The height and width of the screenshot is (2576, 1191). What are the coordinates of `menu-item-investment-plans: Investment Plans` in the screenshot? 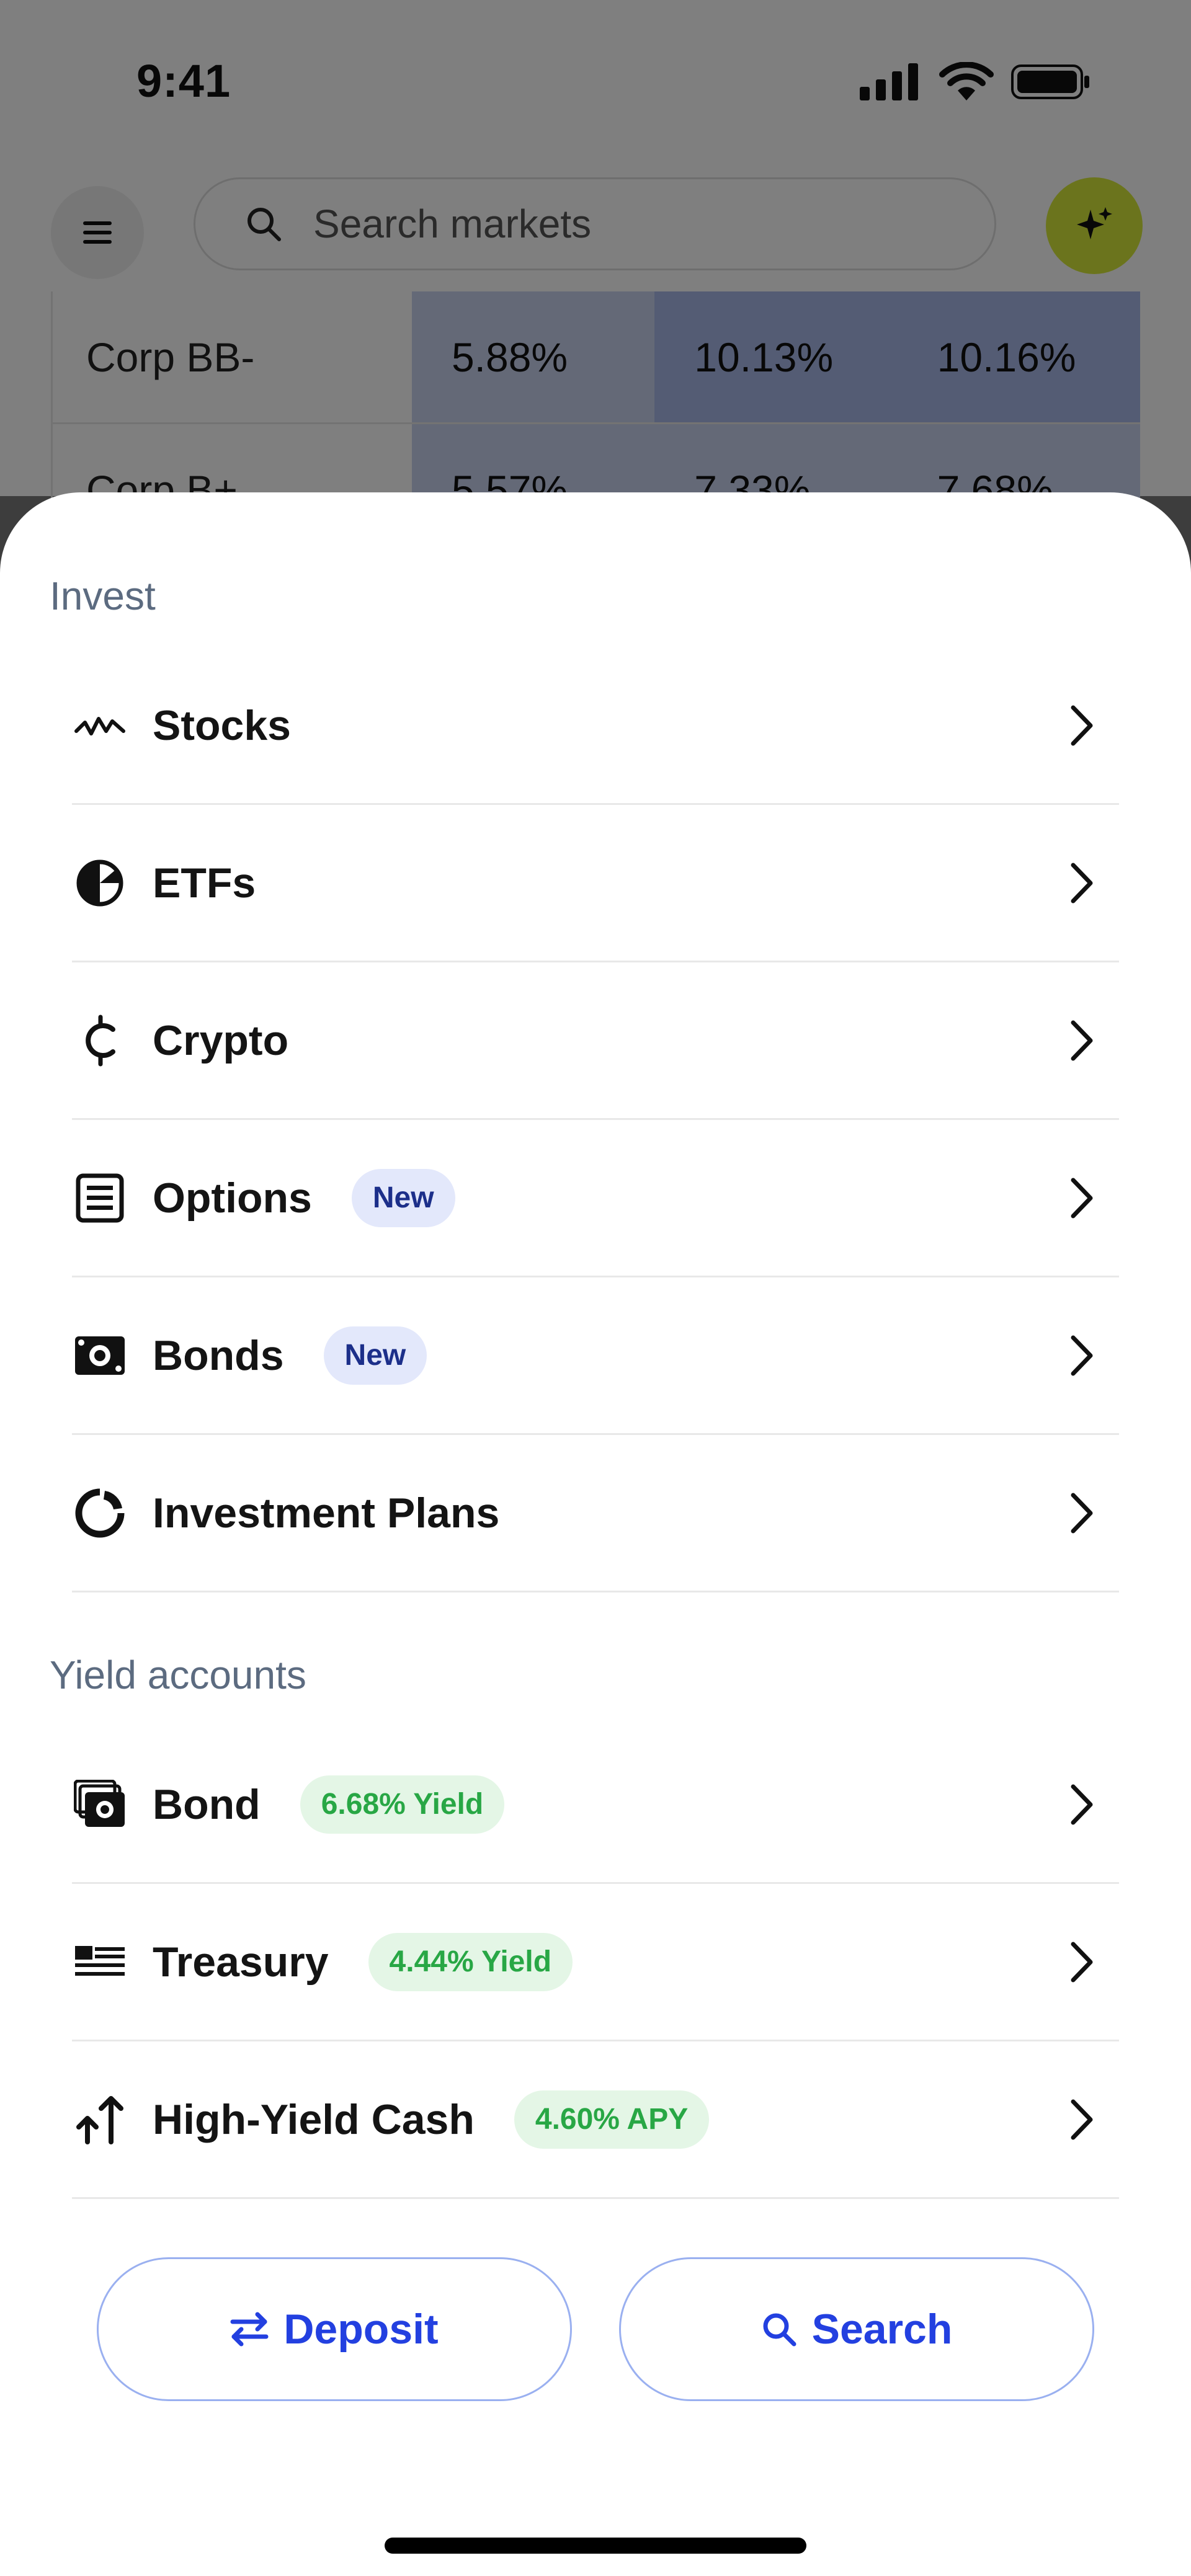 It's located at (595, 1513).